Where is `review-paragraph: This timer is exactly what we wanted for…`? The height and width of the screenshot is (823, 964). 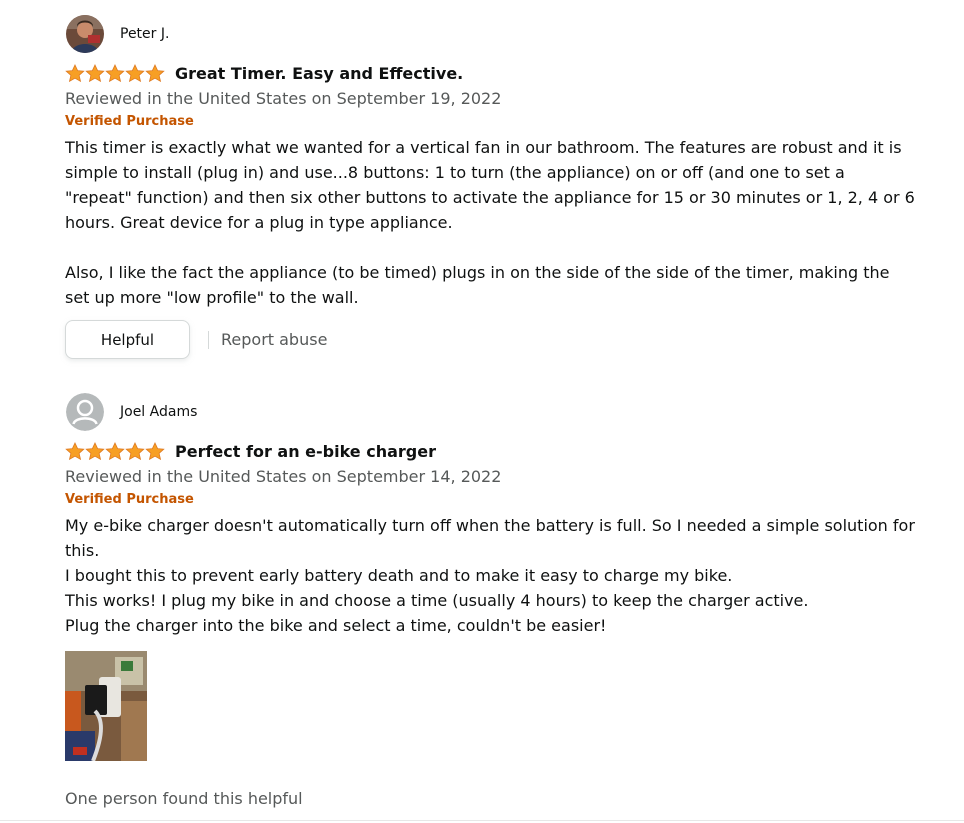 review-paragraph: This timer is exactly what we wanted for… is located at coordinates (490, 185).